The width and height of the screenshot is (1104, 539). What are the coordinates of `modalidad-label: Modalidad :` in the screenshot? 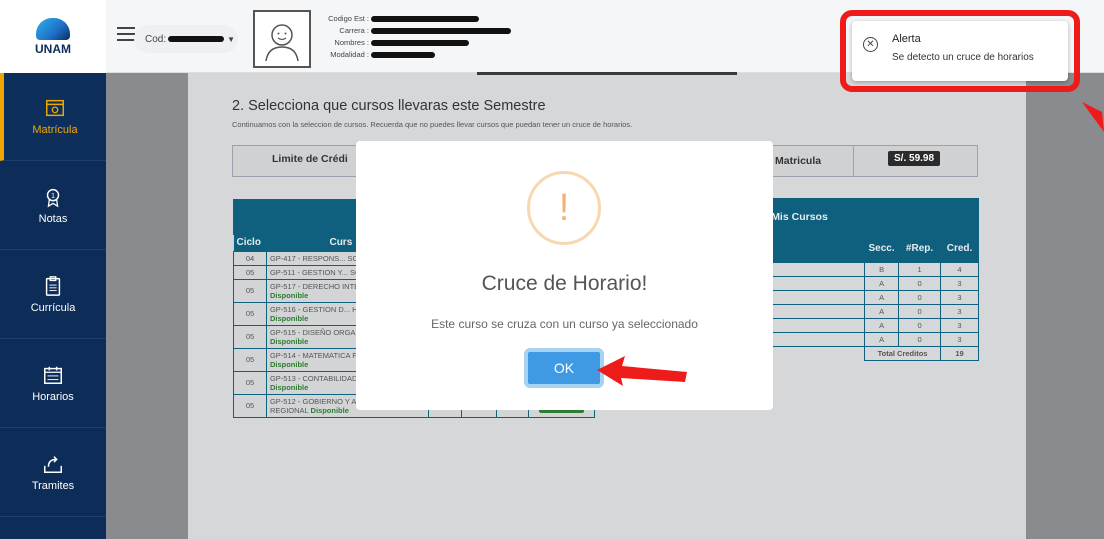 It's located at (349, 54).